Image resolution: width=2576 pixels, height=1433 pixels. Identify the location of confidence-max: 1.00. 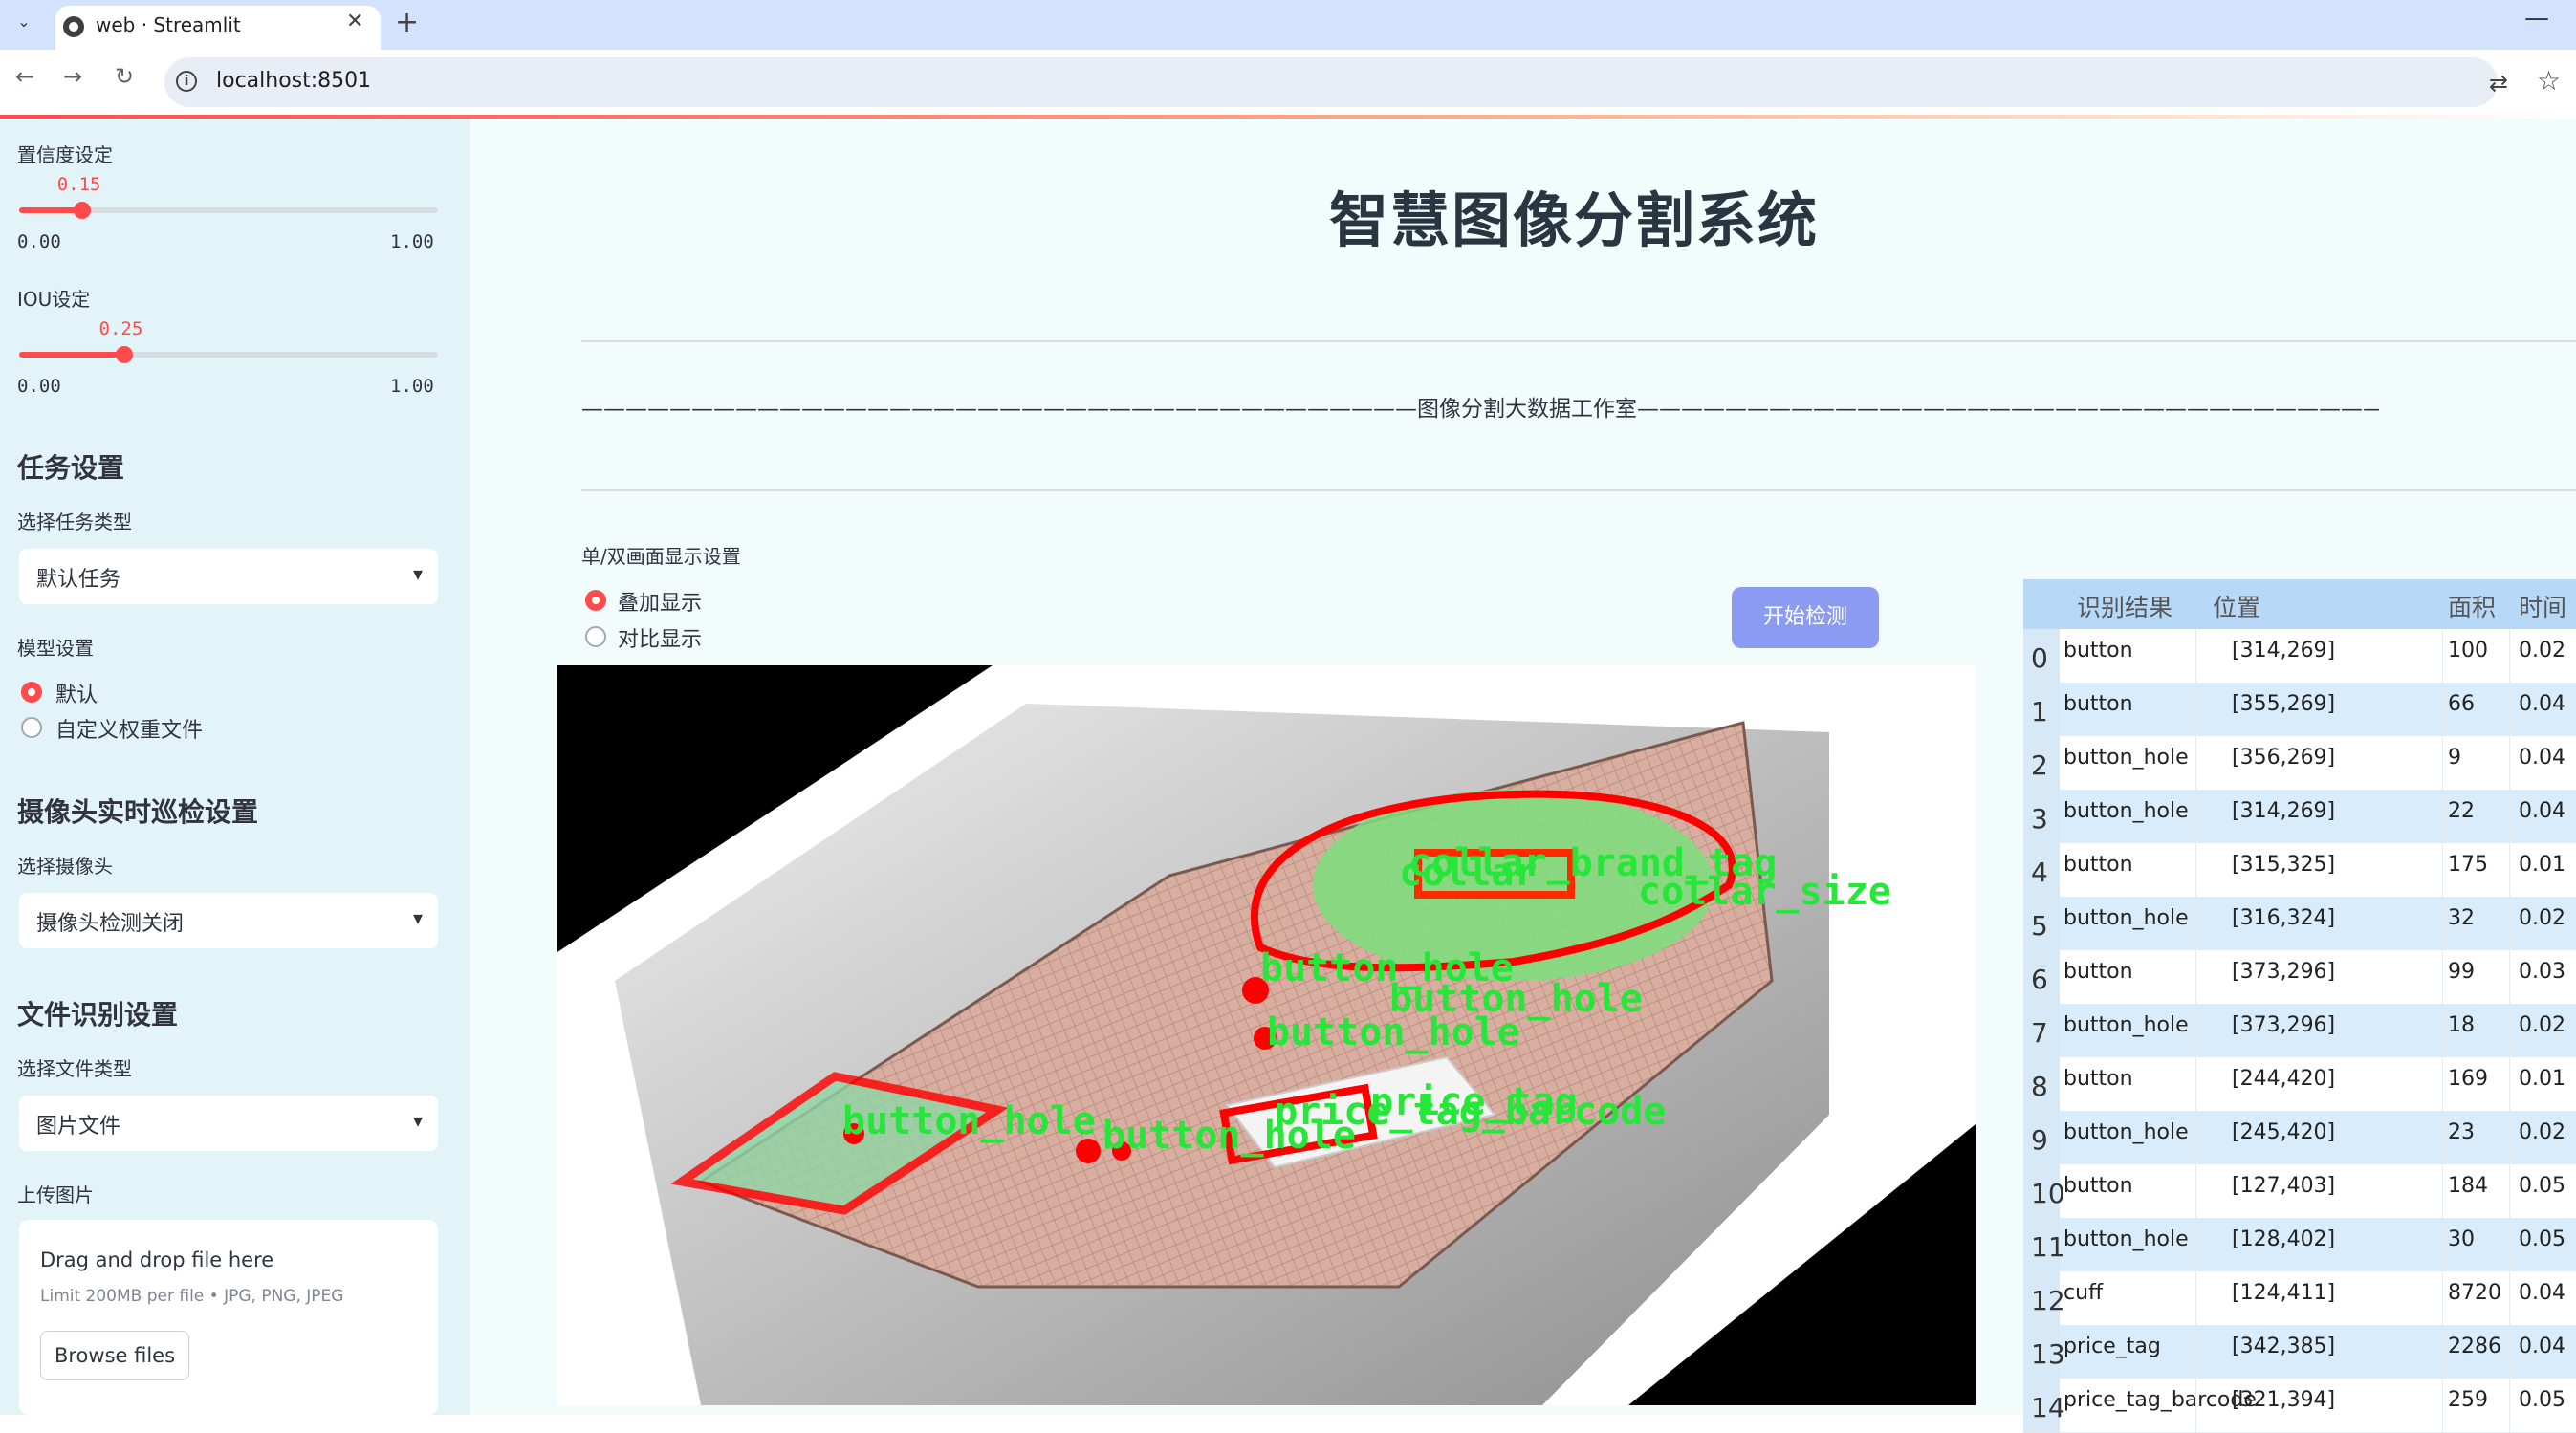
(412, 241).